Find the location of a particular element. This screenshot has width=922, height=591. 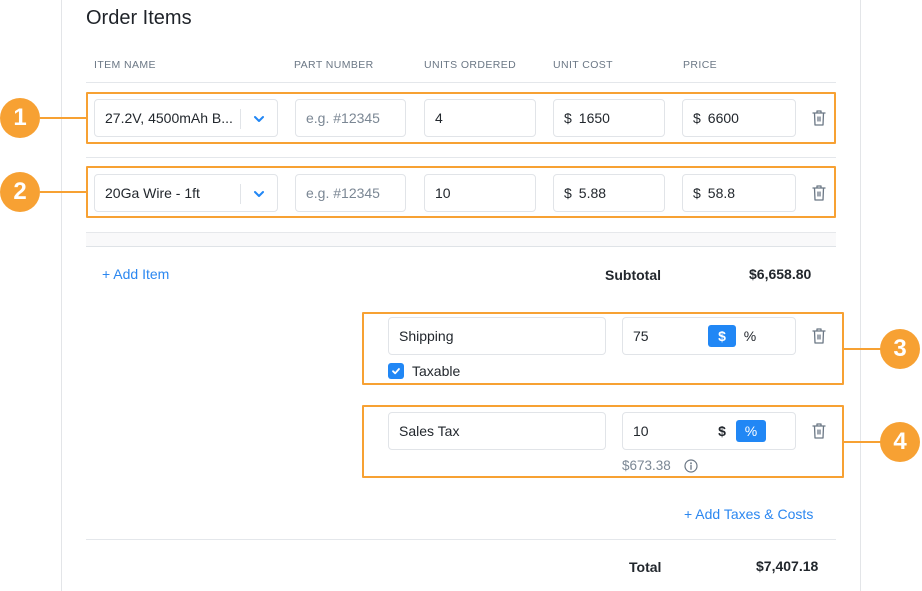

section-title: Order Items is located at coordinates (139, 18).